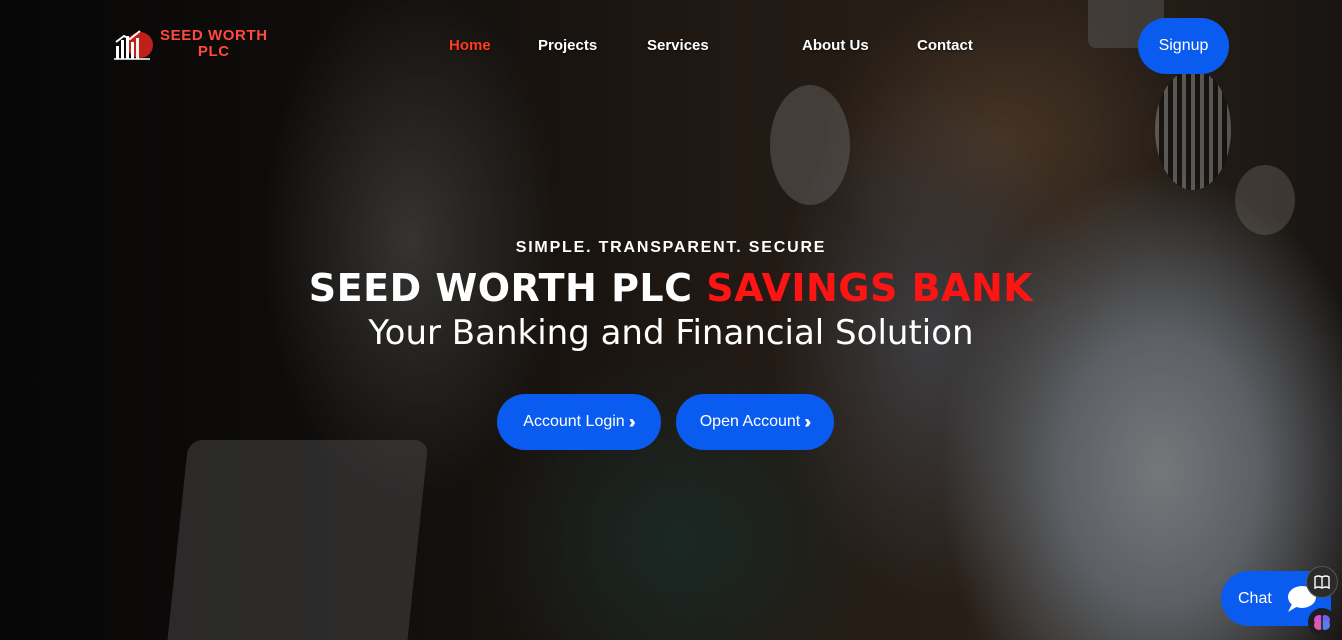 The height and width of the screenshot is (640, 1342). What do you see at coordinates (1322, 622) in the screenshot?
I see `brain-icon` at bounding box center [1322, 622].